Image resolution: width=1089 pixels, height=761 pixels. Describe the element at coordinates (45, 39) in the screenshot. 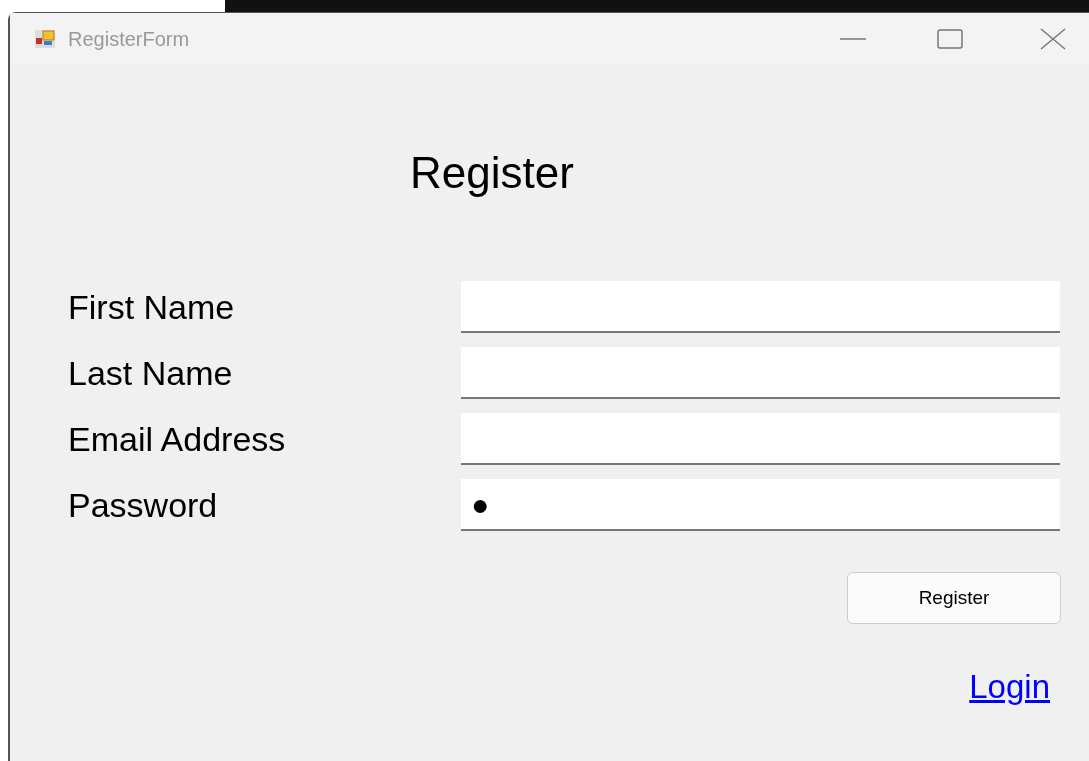

I see `app-icon` at that location.